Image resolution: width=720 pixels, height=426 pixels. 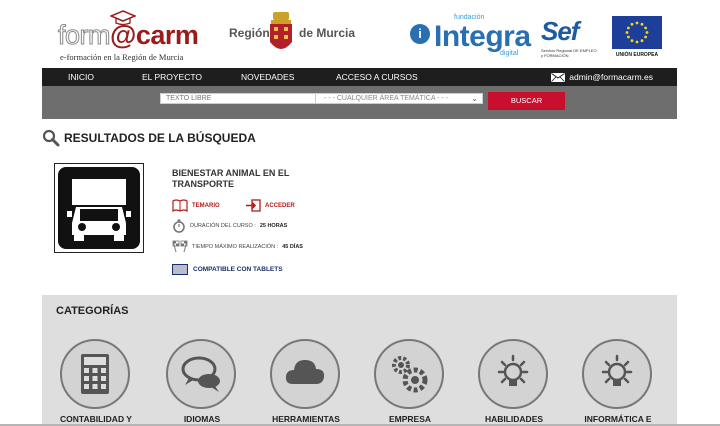 What do you see at coordinates (229, 226) in the screenshot?
I see `course-duration: DURACIÓN DEL CURSO : 25 HORAS` at bounding box center [229, 226].